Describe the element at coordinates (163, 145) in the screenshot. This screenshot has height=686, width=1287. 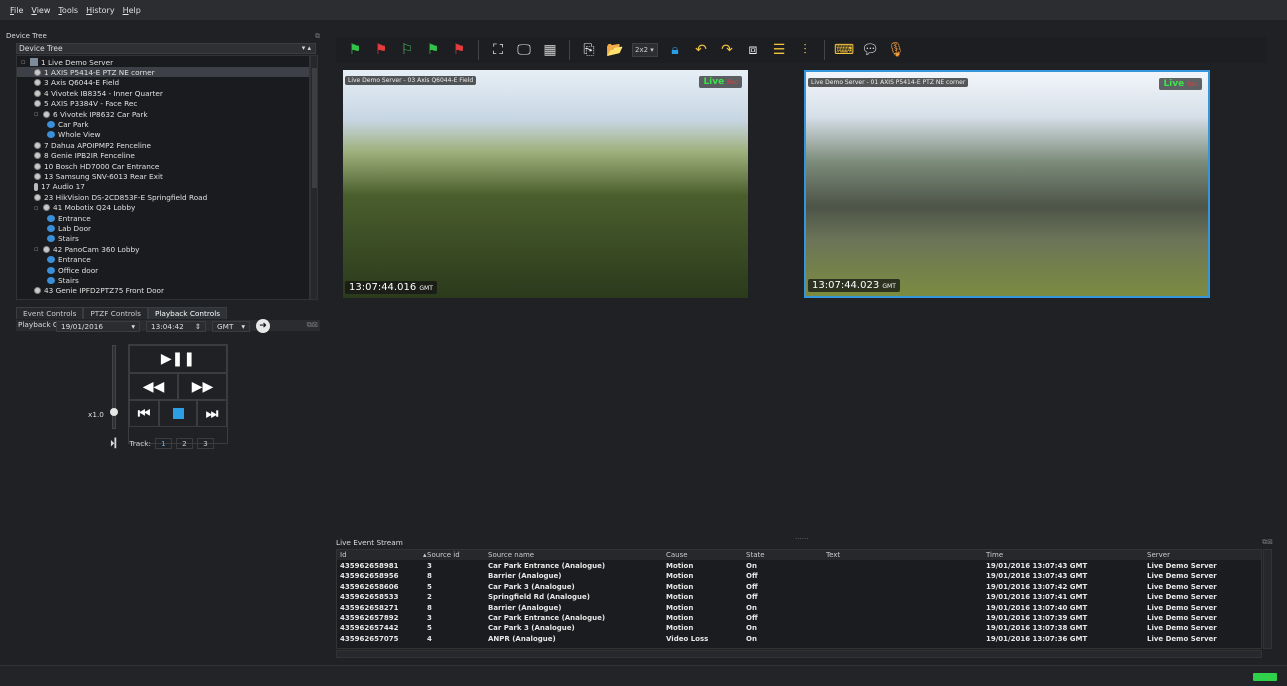
I see `tree-item: 7 Dahua APOIPMP2 Fenceline` at that location.